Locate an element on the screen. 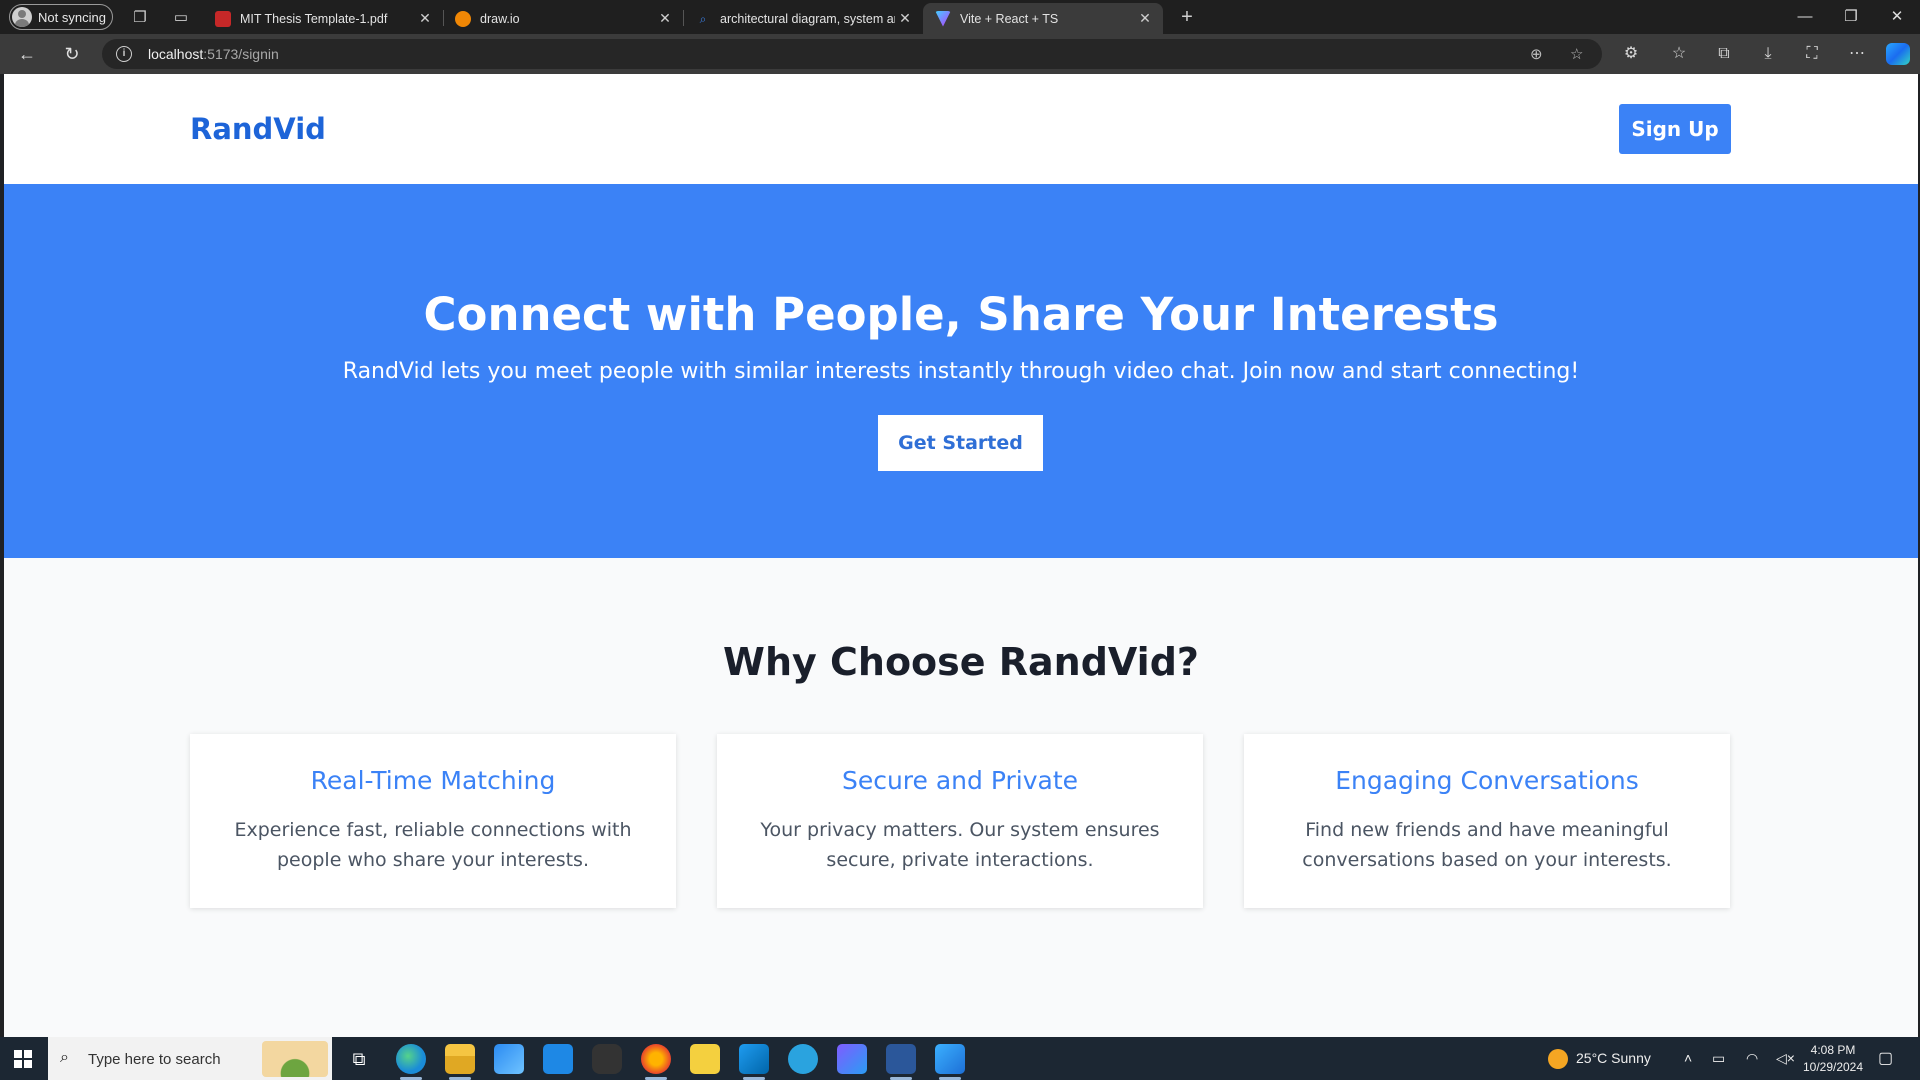 The width and height of the screenshot is (1920, 1080). tab-title: MIT Thesis Template-1.pdf is located at coordinates (314, 18).